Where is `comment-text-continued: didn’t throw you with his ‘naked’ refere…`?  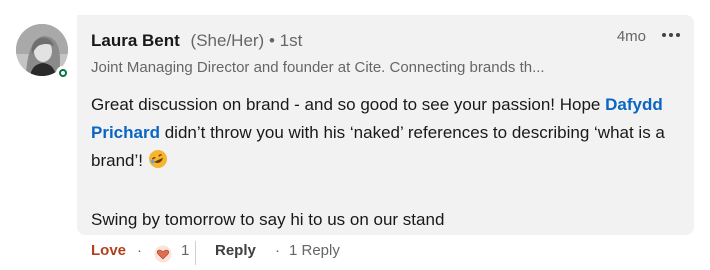 comment-text-continued: didn’t throw you with his ‘naked’ refere… is located at coordinates (378, 146).